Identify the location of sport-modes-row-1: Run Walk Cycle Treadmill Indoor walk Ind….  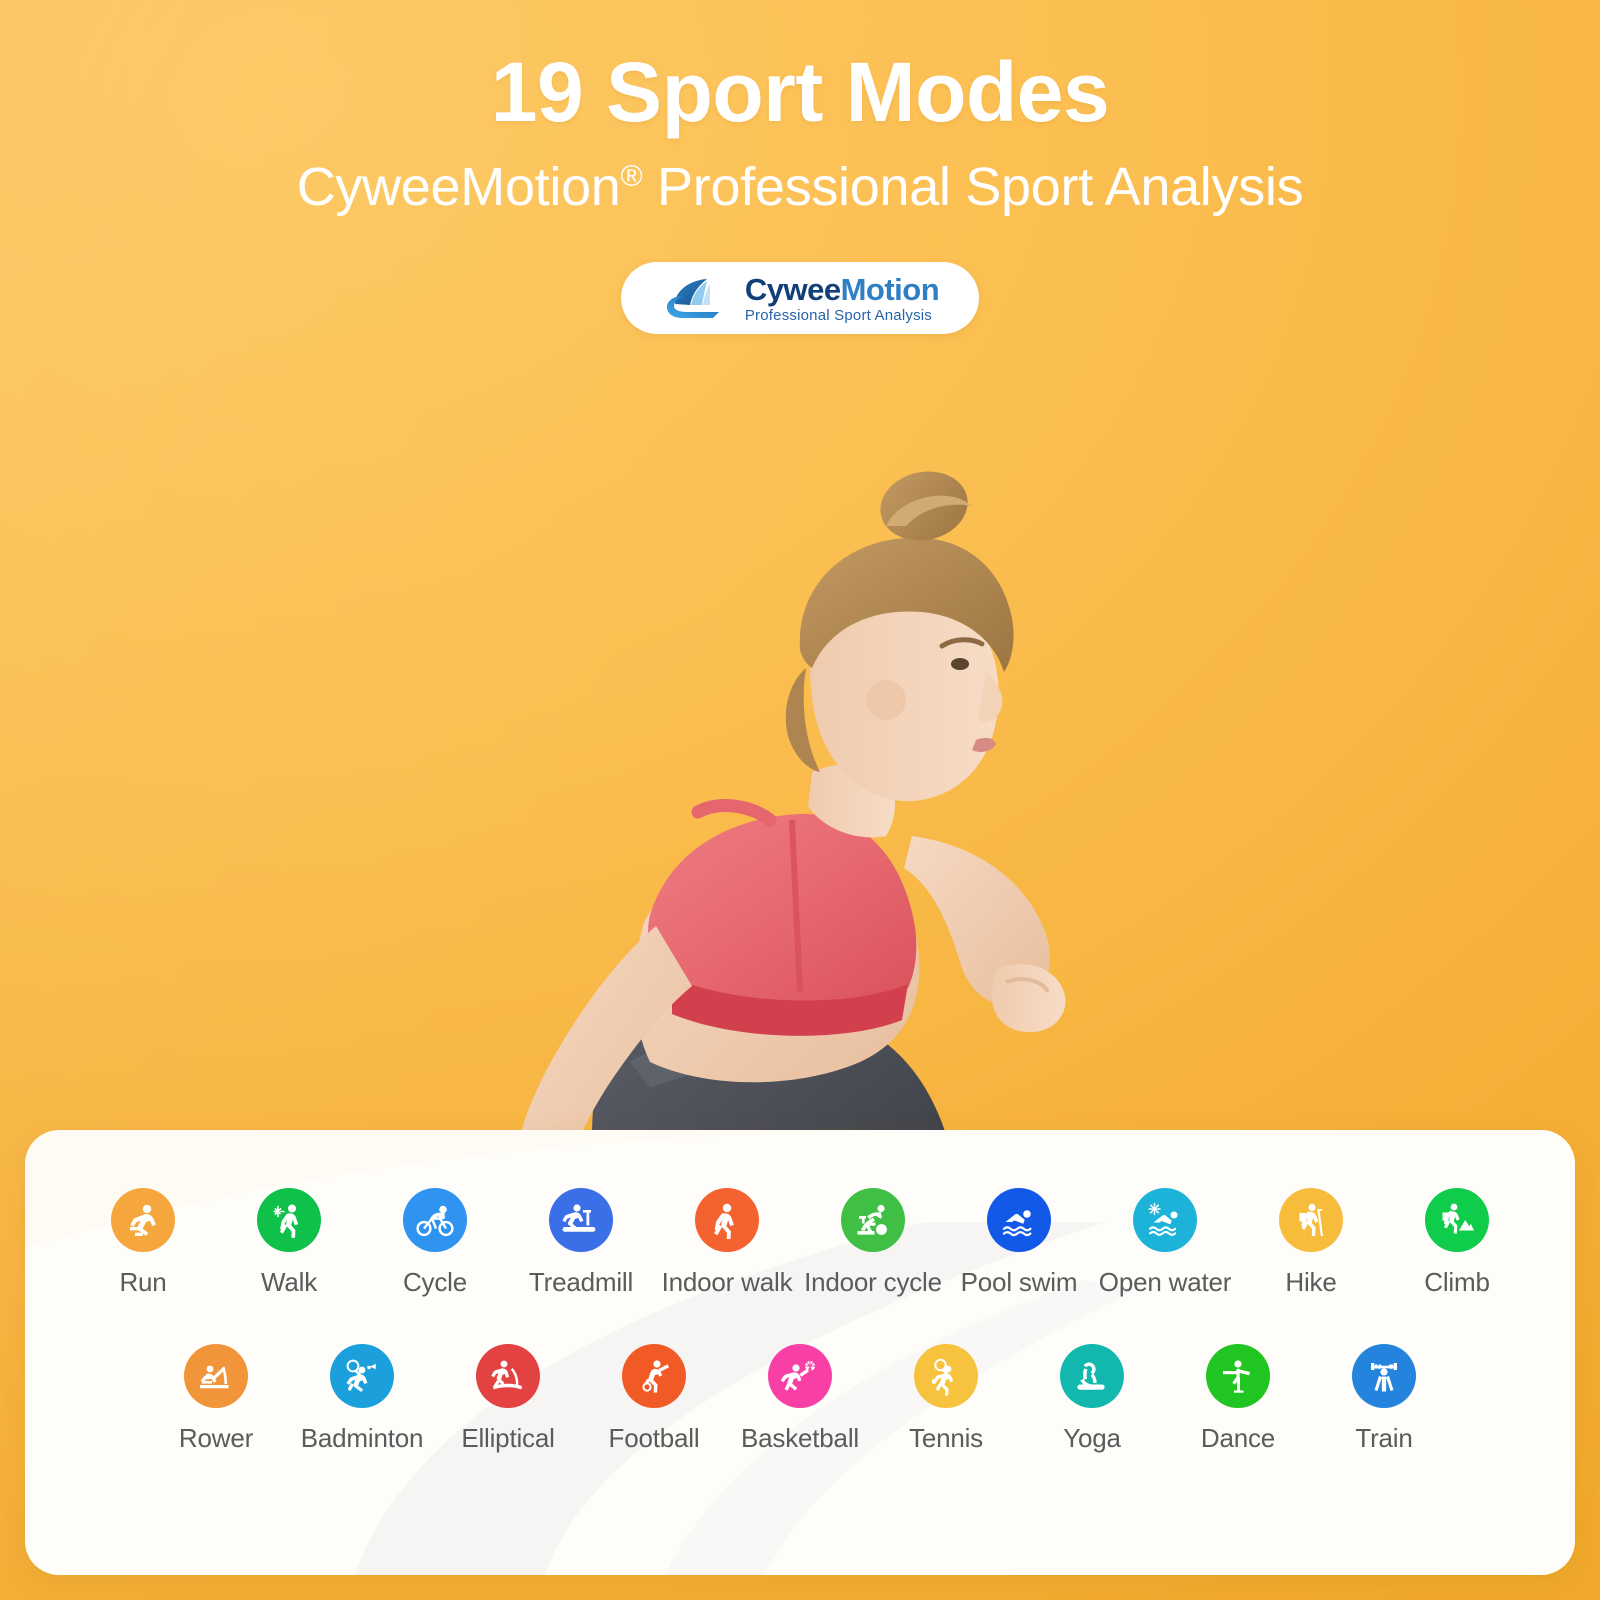
(800, 1243).